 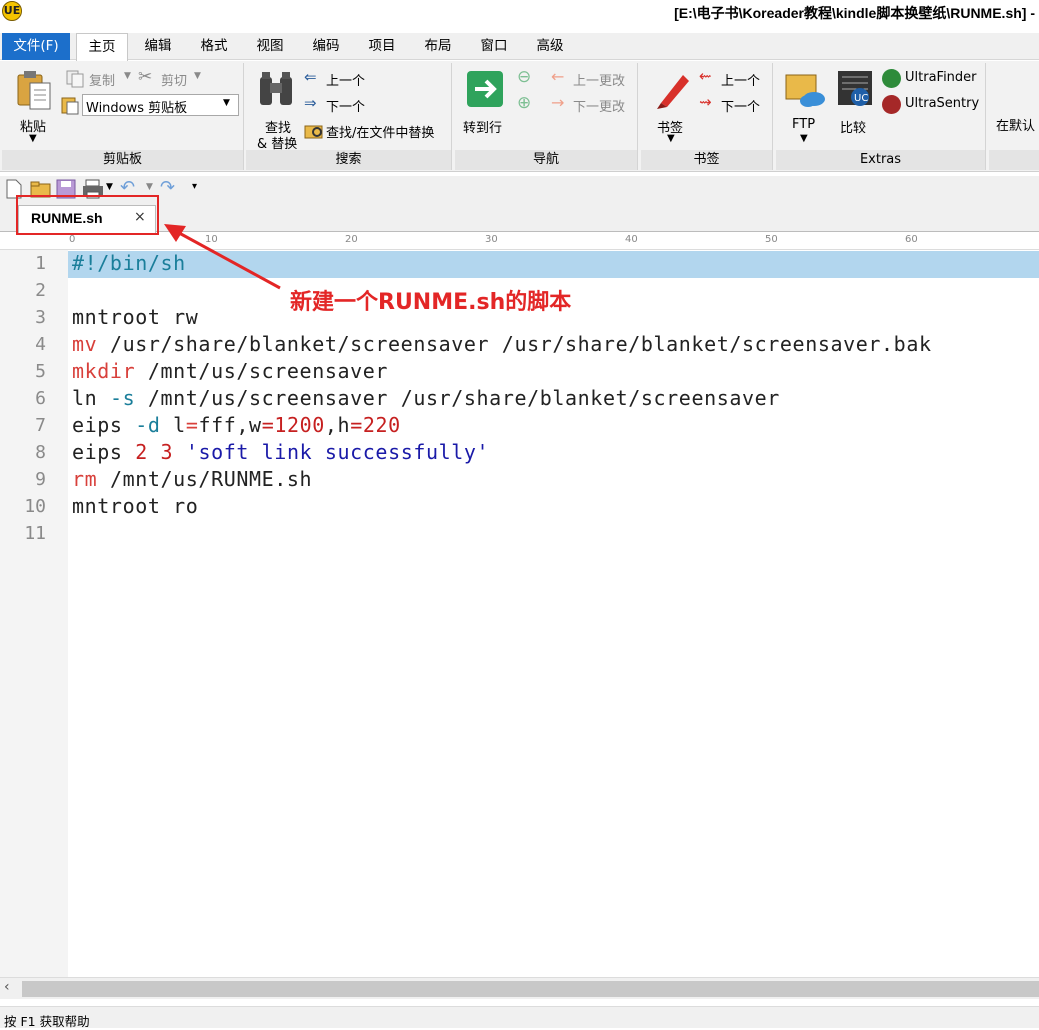 What do you see at coordinates (491, 239) in the screenshot?
I see `ruler-tick: 30` at bounding box center [491, 239].